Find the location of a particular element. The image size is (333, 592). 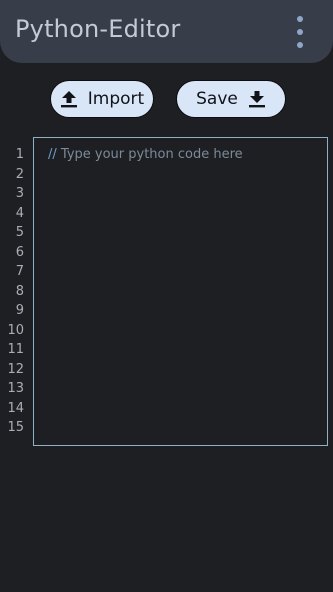

save-button: Save is located at coordinates (231, 99).